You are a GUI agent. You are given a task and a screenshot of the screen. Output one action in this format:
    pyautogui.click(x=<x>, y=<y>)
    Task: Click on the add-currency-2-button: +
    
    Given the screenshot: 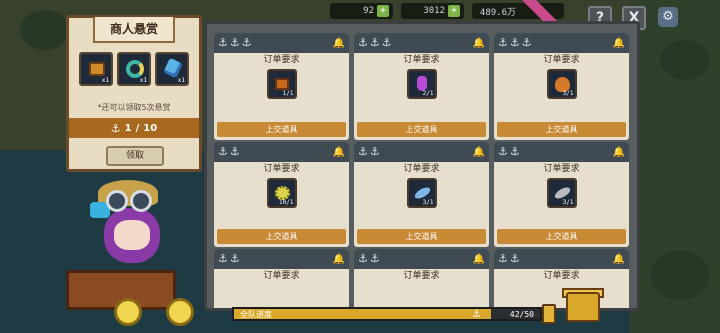 What is the action you would take?
    pyautogui.click(x=454, y=11)
    